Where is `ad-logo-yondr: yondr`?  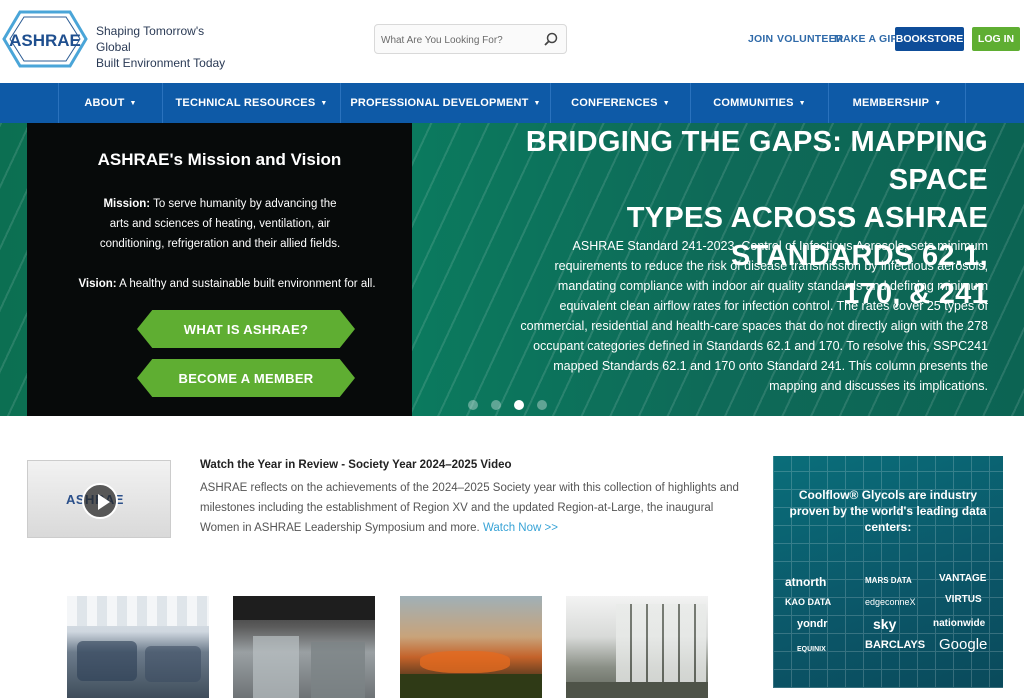
ad-logo-yondr: yondr is located at coordinates (812, 624).